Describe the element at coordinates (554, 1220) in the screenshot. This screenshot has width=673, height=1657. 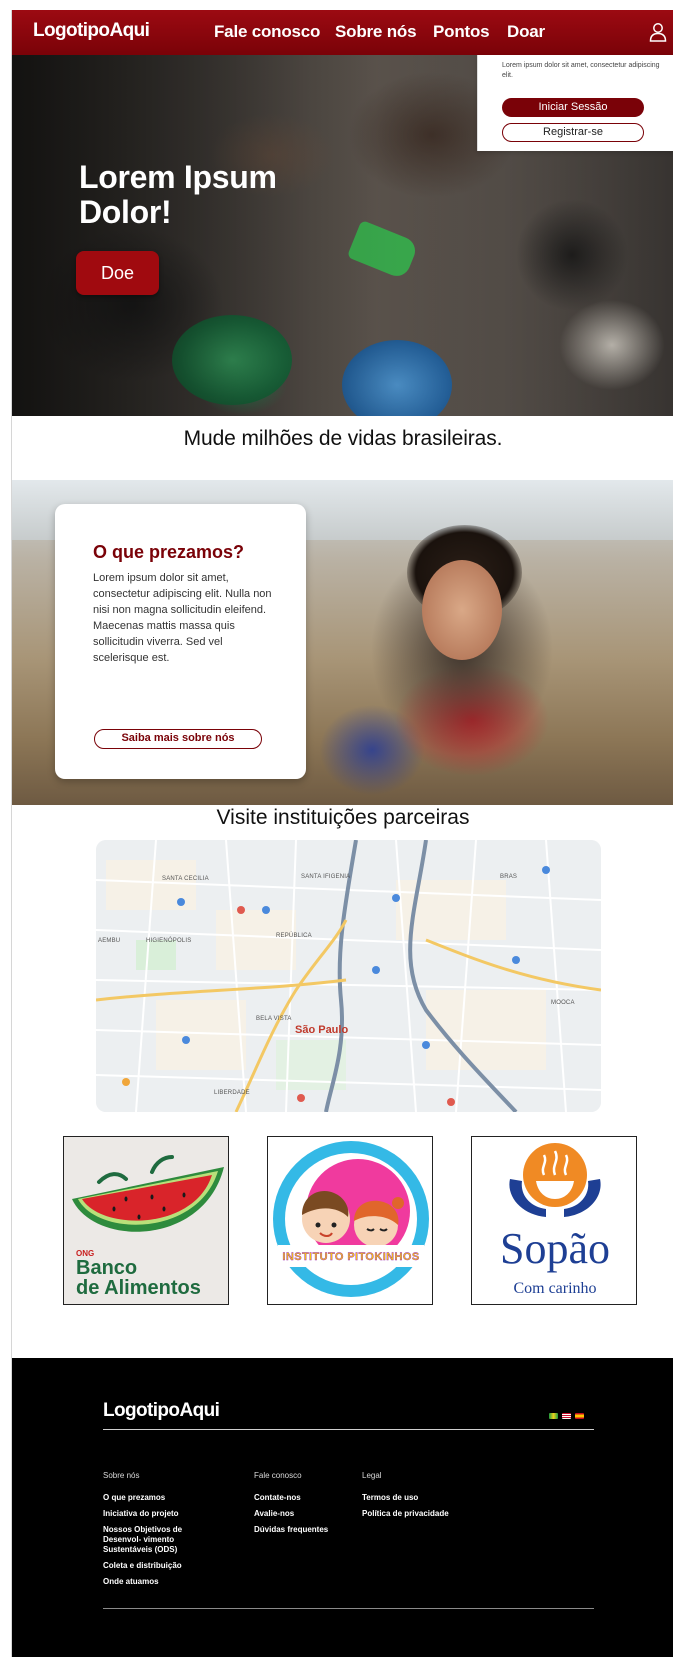
I see `partner-logo-sopao: Sopão Com carinho` at that location.